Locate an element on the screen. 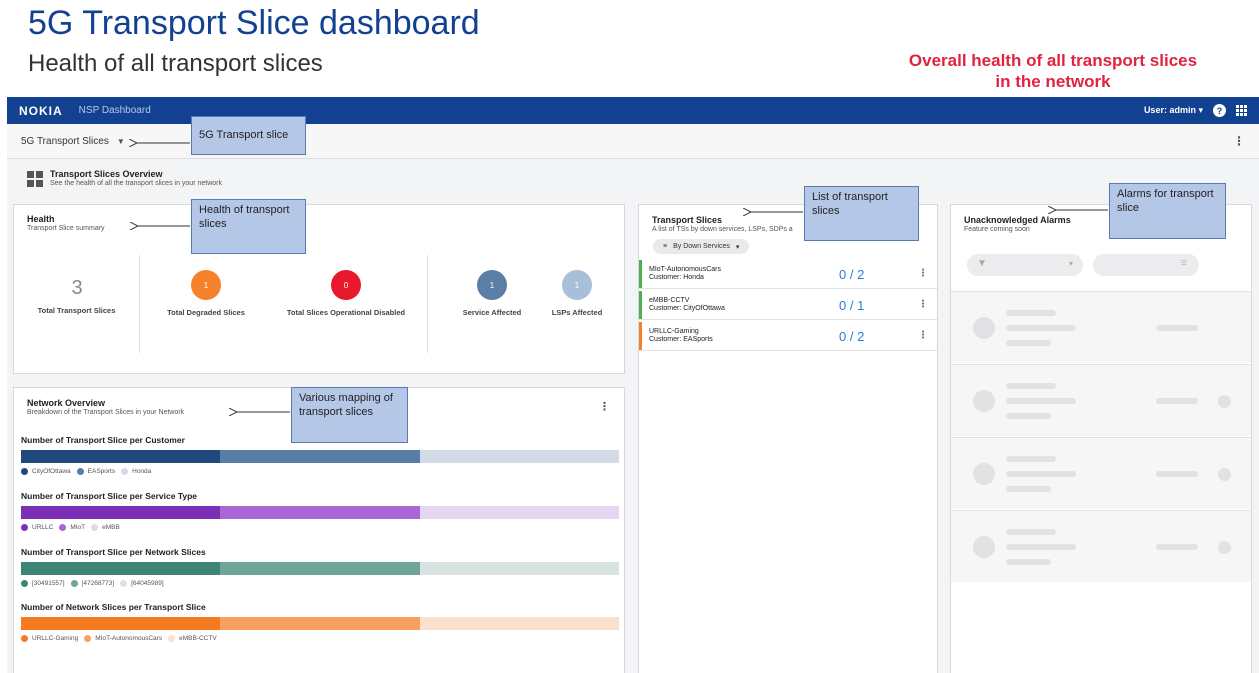  metric-operational-disabled: 0 Total Slices Operational Disabled is located at coordinates (346, 293).